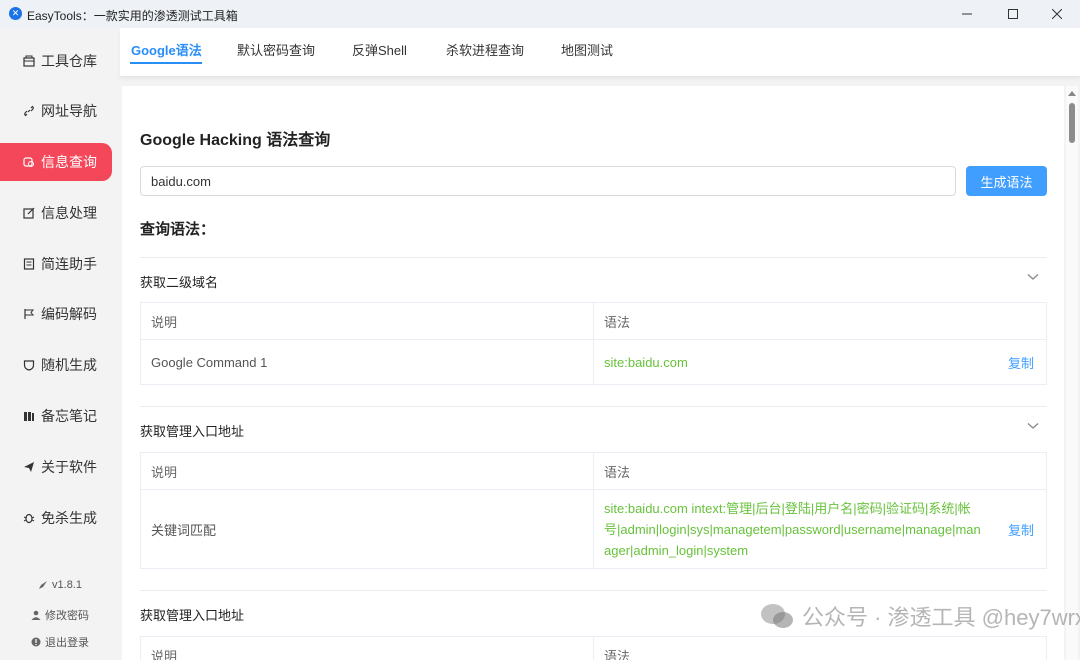 The width and height of the screenshot is (1080, 660). I want to click on sidebar-item-label: 关于软件, so click(69, 467).